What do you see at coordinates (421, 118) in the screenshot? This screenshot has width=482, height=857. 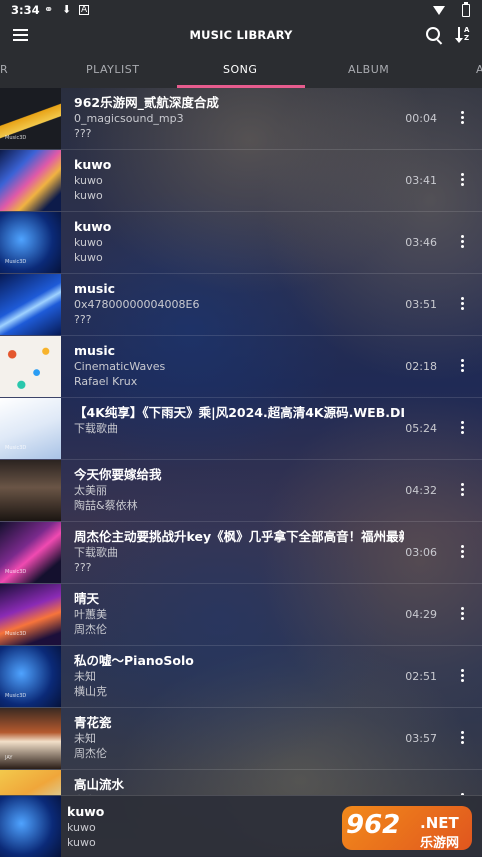 I see `song-duration: 00:04` at bounding box center [421, 118].